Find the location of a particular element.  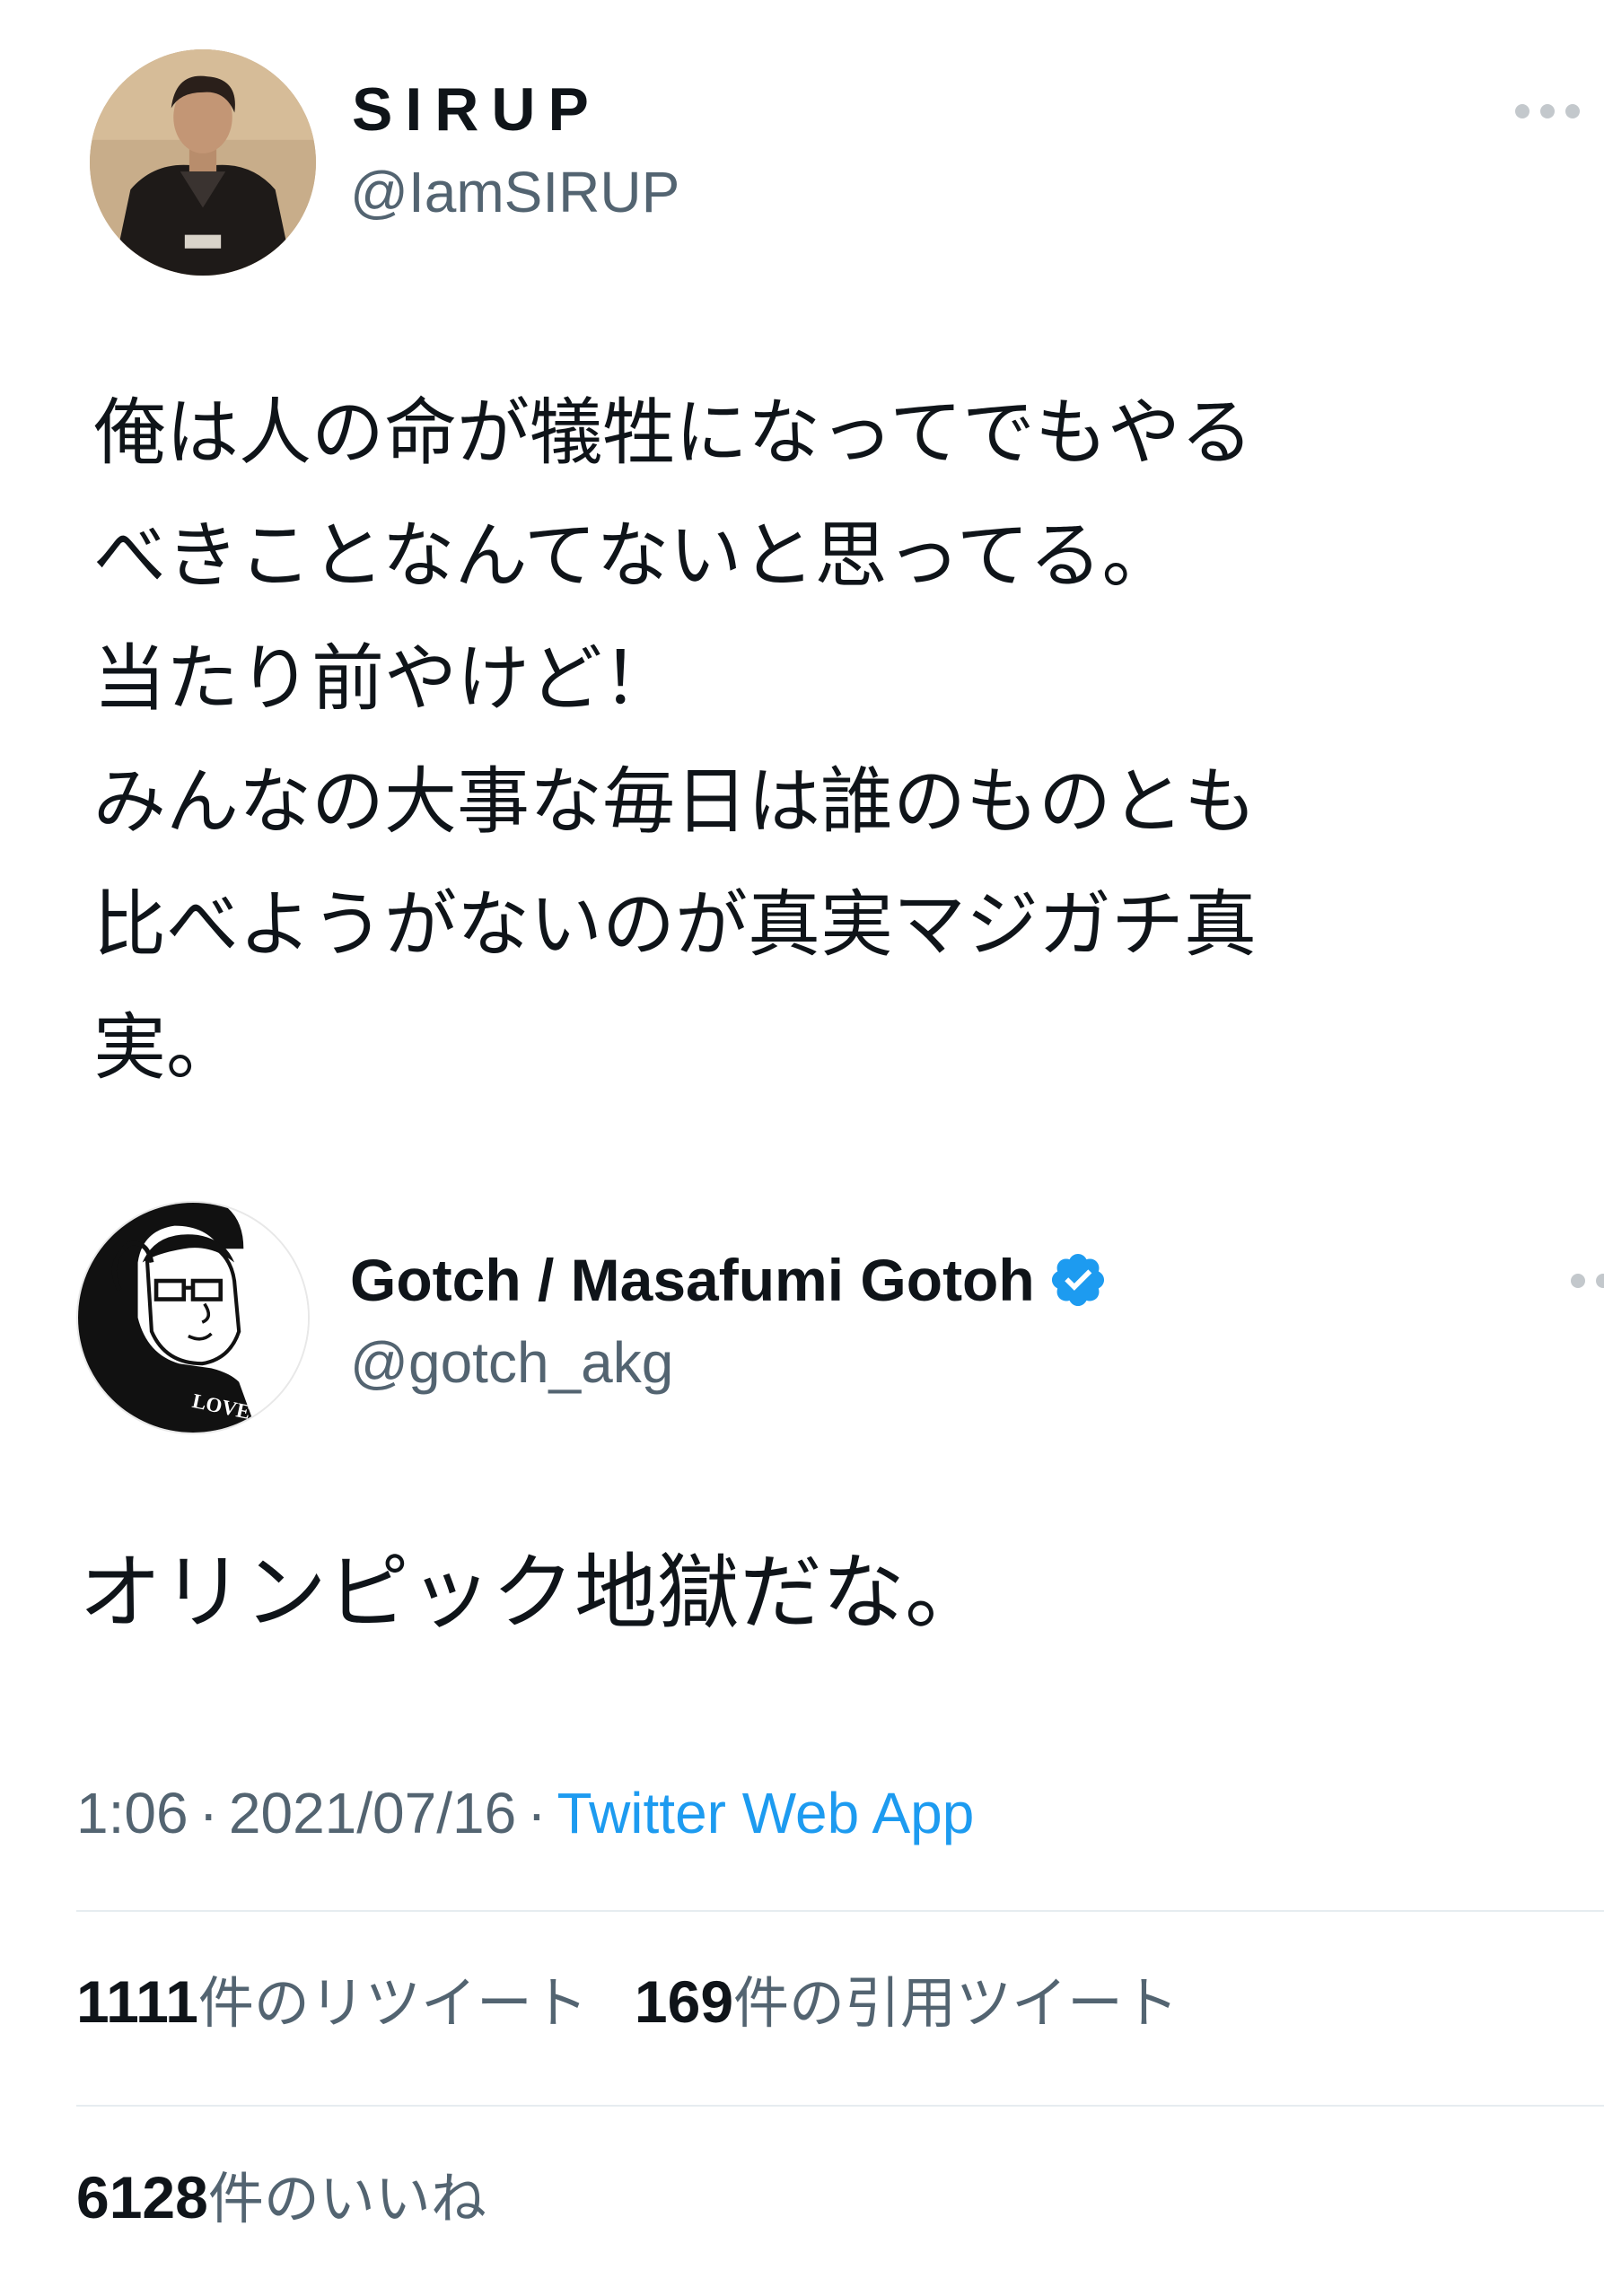

tweet-date: 2021/07/16 is located at coordinates (372, 1813).